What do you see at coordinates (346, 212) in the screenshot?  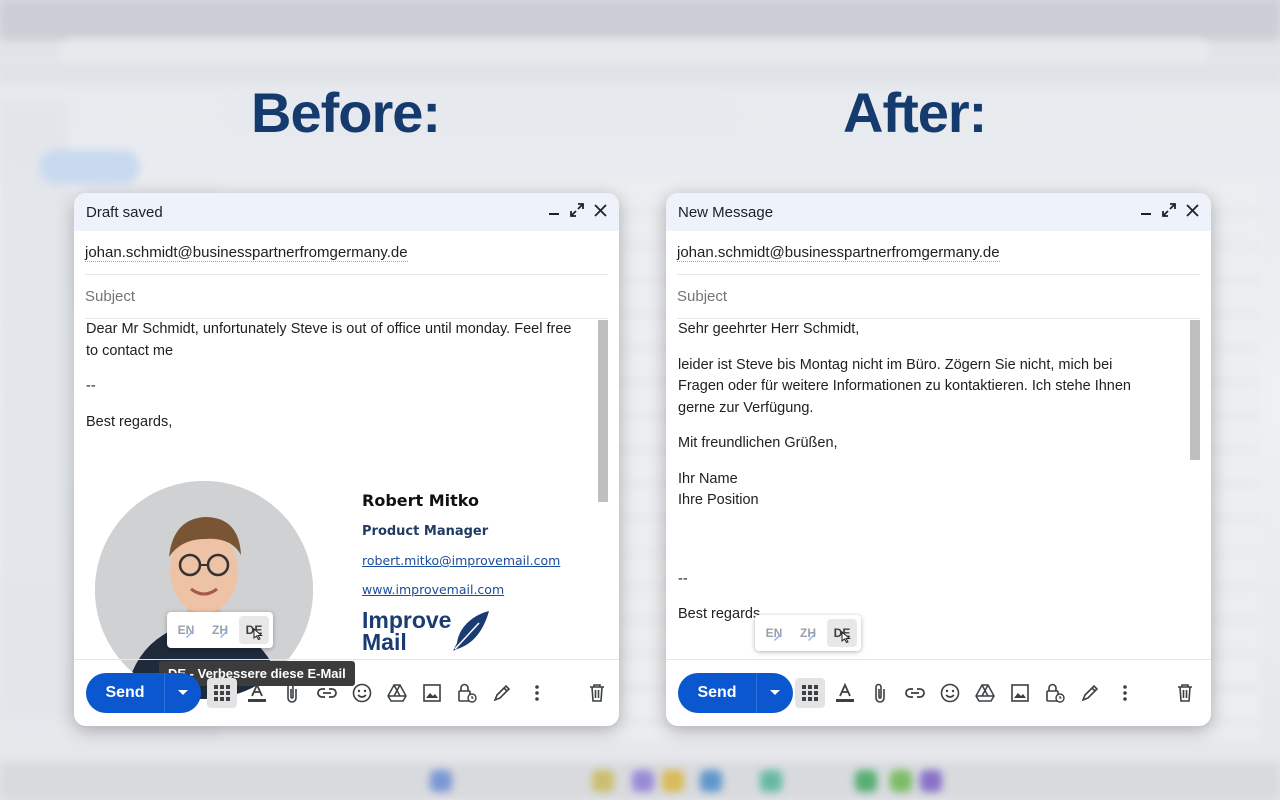 I see `compose-header: Draft saved` at bounding box center [346, 212].